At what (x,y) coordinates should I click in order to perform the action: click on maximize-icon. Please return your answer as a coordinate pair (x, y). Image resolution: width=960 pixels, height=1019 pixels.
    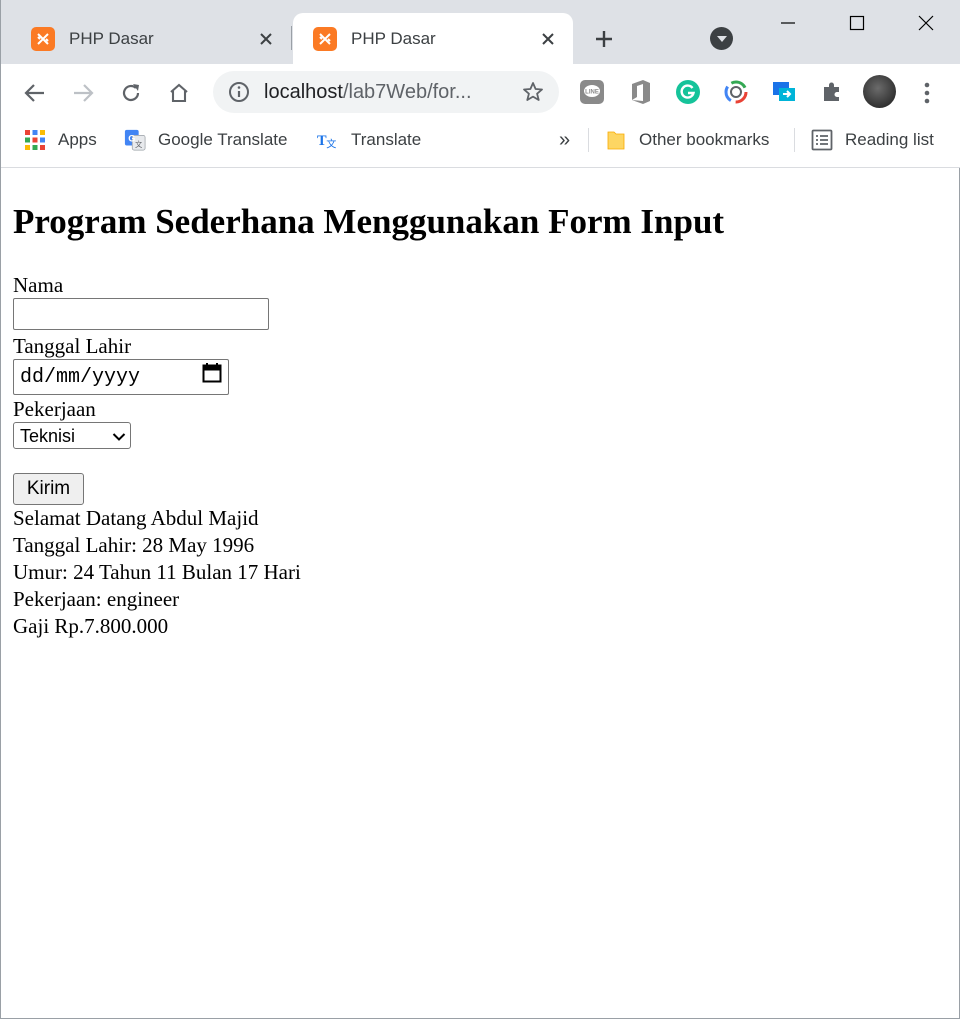
    Looking at the image, I should click on (857, 23).